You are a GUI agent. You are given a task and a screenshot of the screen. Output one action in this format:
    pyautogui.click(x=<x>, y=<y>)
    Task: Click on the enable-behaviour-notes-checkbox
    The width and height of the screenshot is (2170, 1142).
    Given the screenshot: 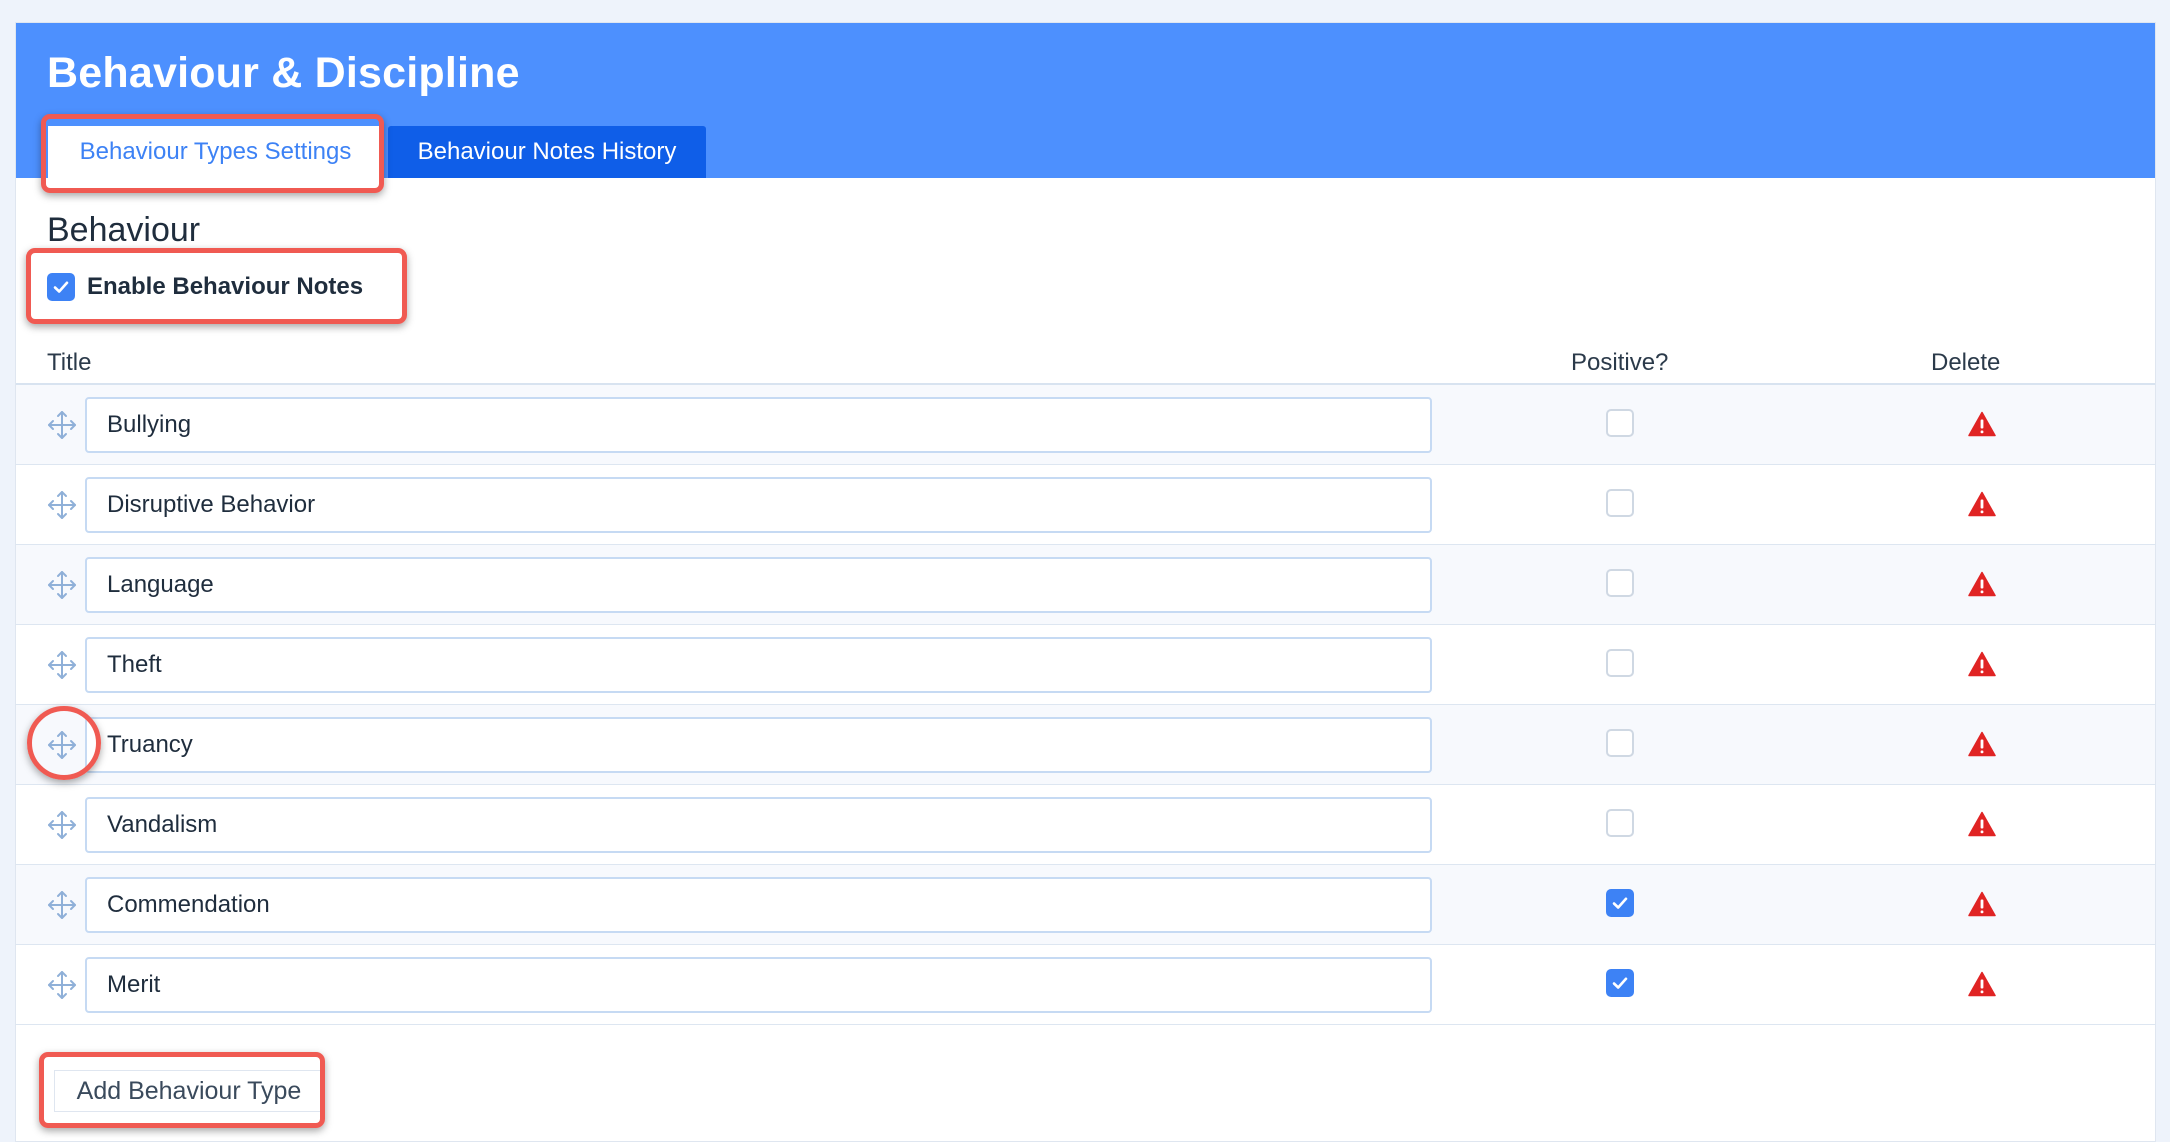 What is the action you would take?
    pyautogui.click(x=61, y=287)
    